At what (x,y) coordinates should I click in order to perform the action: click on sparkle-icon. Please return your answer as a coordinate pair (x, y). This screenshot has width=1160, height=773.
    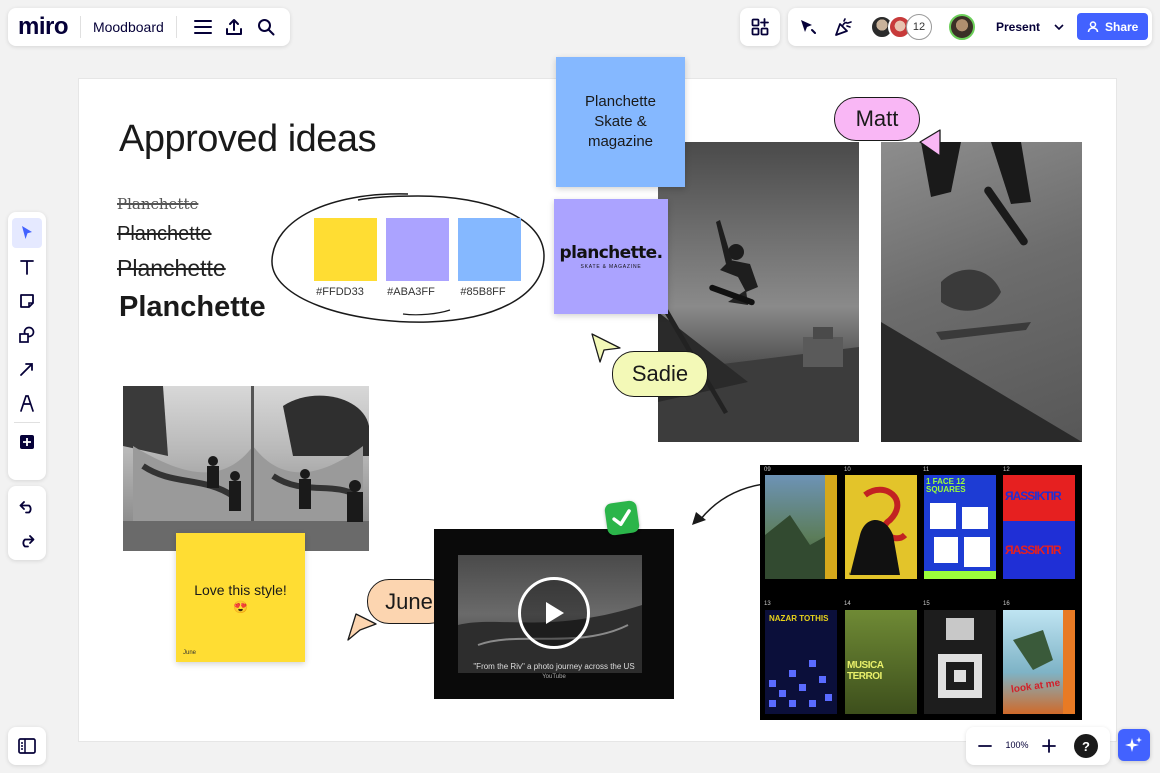
    Looking at the image, I should click on (1133, 744).